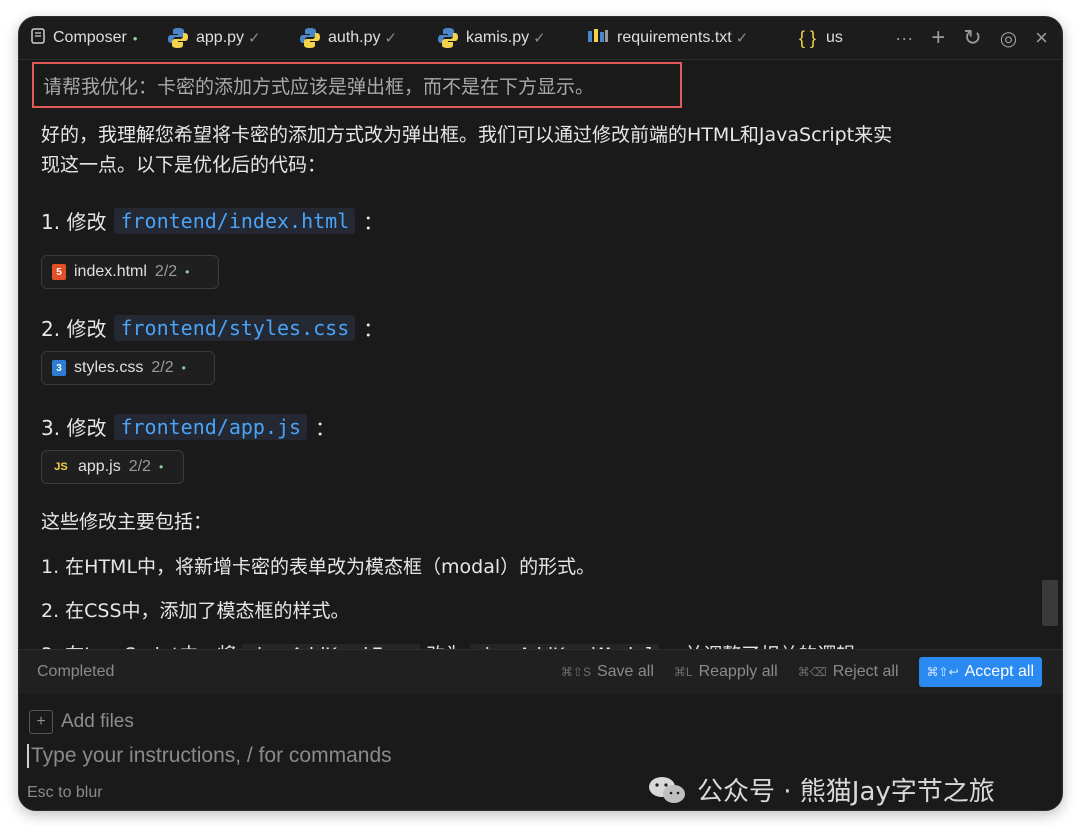 The height and width of the screenshot is (826, 1080). Describe the element at coordinates (97, 721) in the screenshot. I see `add-files-label: Add files` at that location.